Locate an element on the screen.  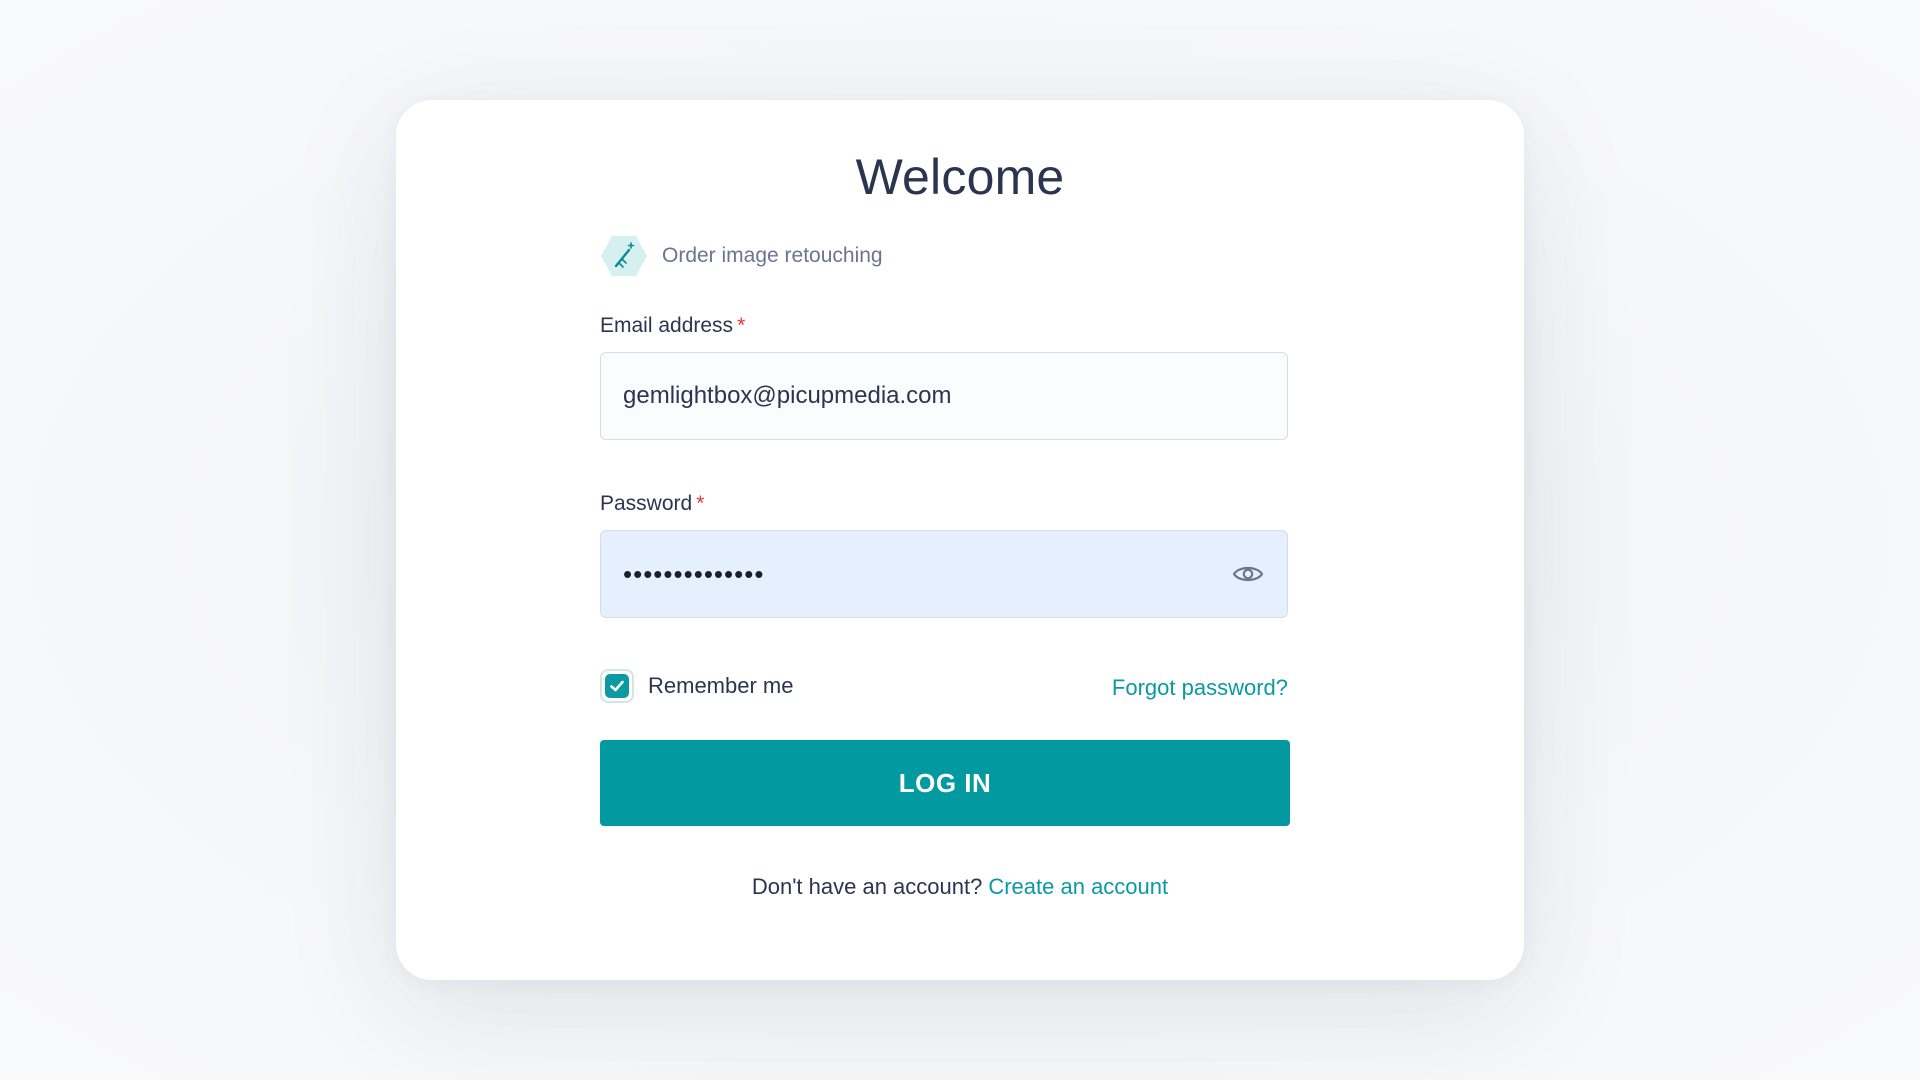
eye-icon is located at coordinates (1248, 574).